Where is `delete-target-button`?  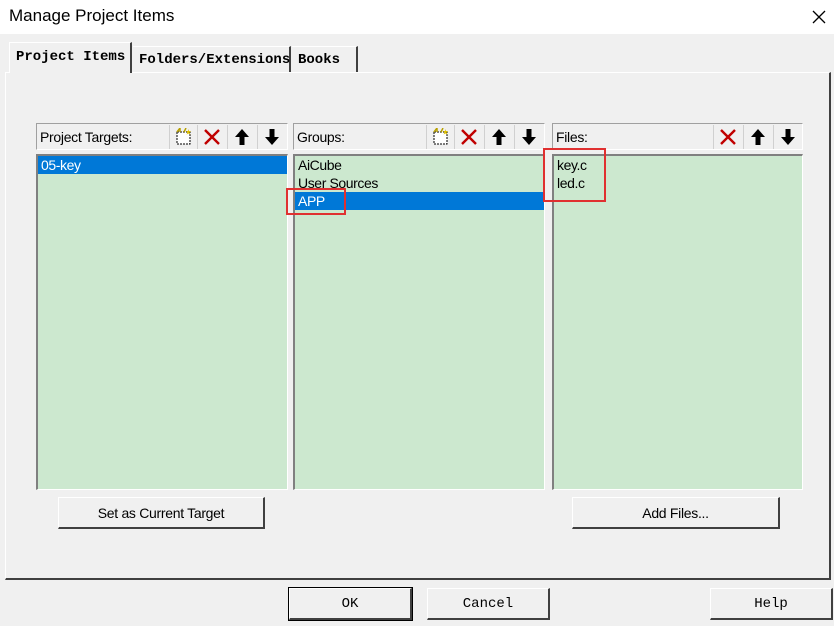
delete-target-button is located at coordinates (211, 137).